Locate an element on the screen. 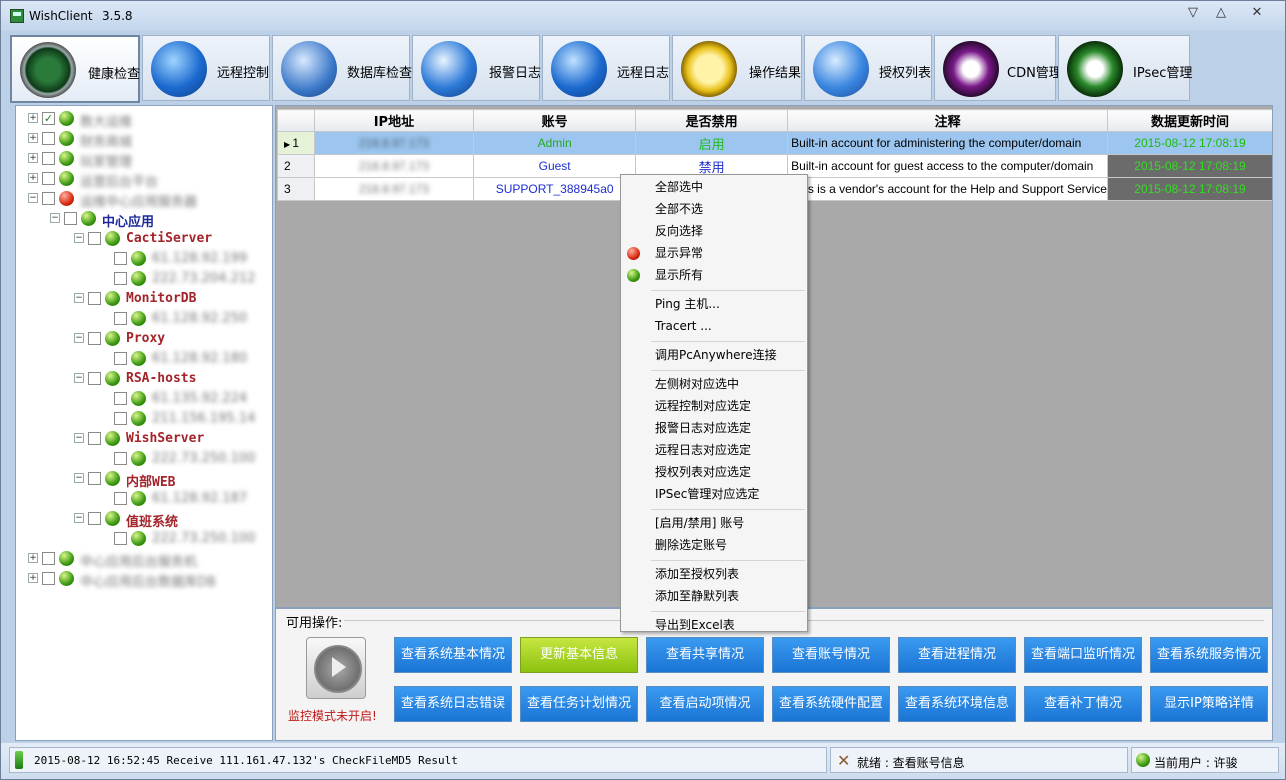 The width and height of the screenshot is (1286, 780). menu-item: 导出到Excel表 is located at coordinates (695, 625).